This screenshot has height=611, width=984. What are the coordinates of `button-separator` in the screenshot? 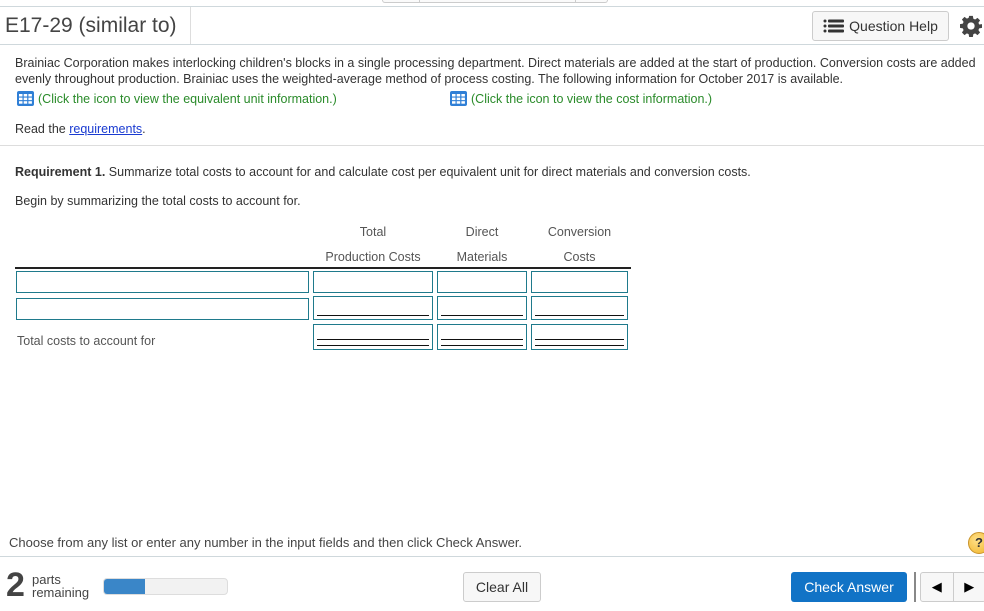 It's located at (915, 587).